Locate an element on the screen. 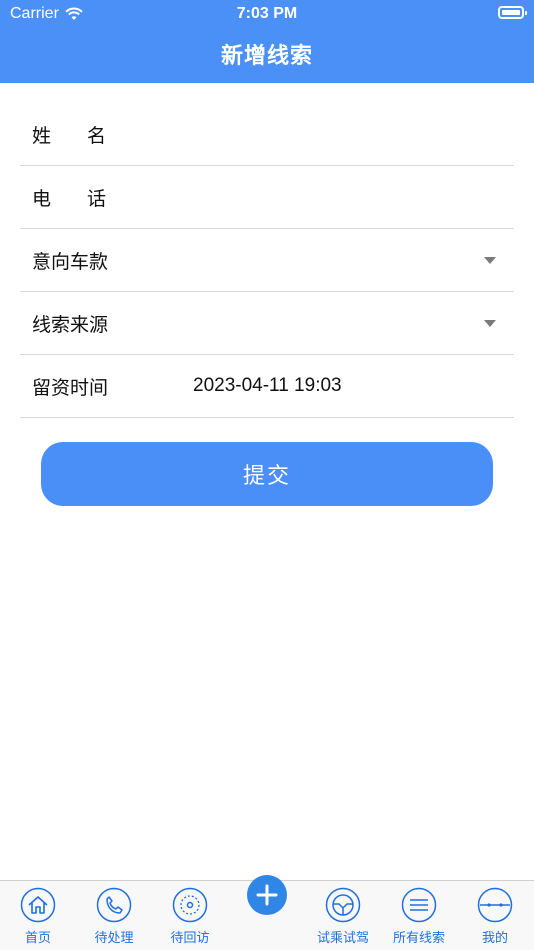 This screenshot has height=950, width=534. tab-home: 首页 is located at coordinates (38, 916).